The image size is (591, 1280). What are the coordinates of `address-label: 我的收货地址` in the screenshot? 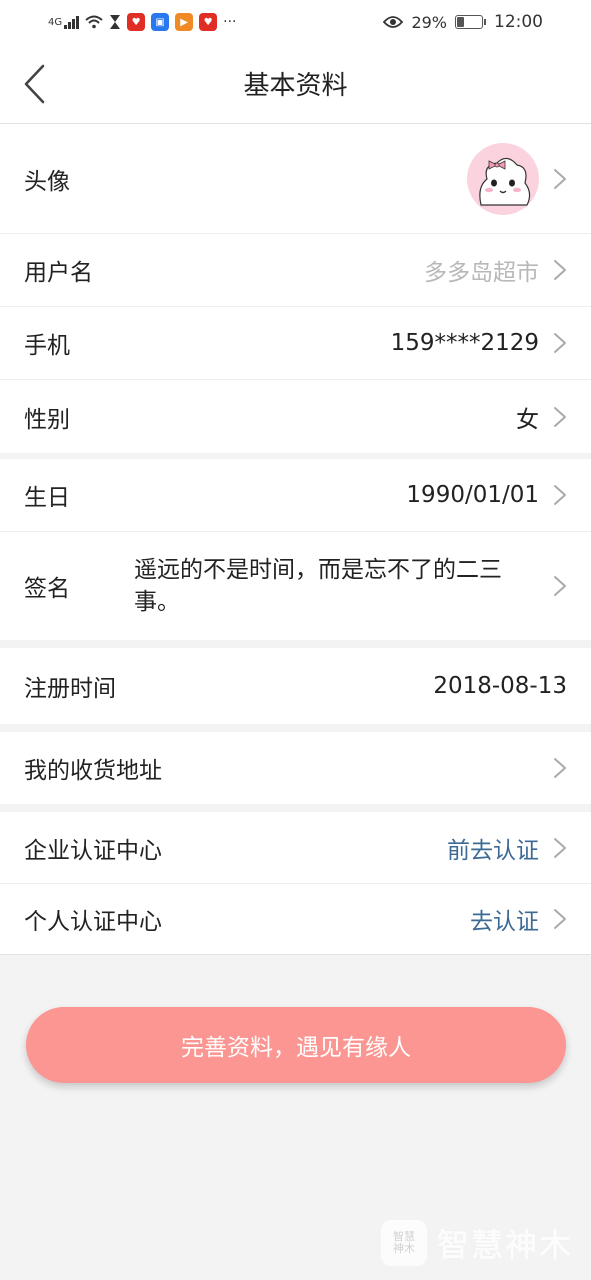 It's located at (93, 771).